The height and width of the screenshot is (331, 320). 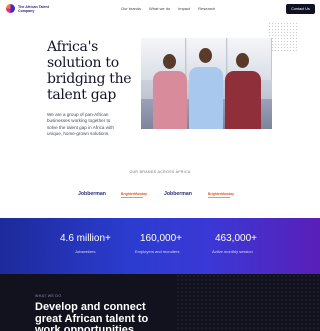 I want to click on logo-text: The African Talent Company, so click(x=33, y=8).